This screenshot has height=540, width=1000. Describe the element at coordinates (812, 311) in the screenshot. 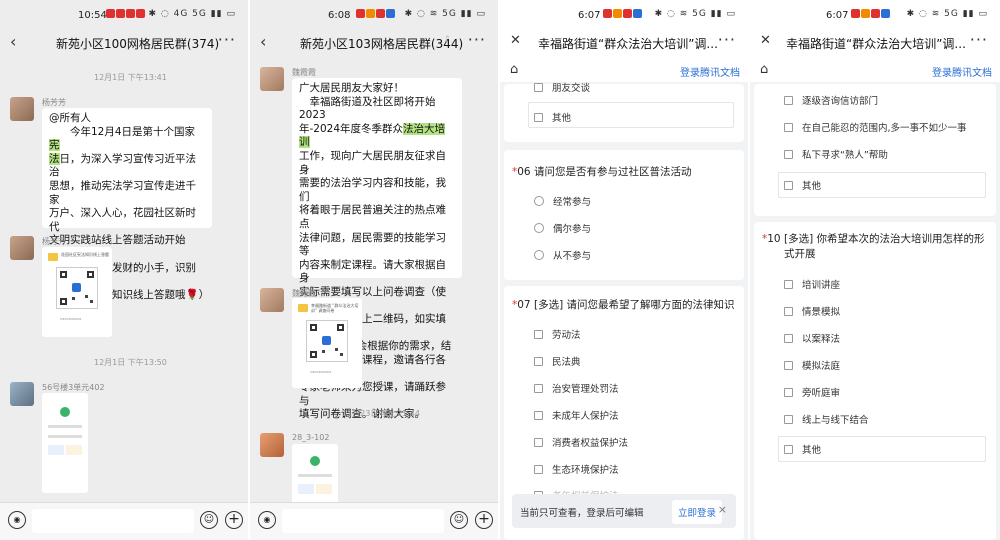

I see `checkbox-option: 情景模拟` at that location.